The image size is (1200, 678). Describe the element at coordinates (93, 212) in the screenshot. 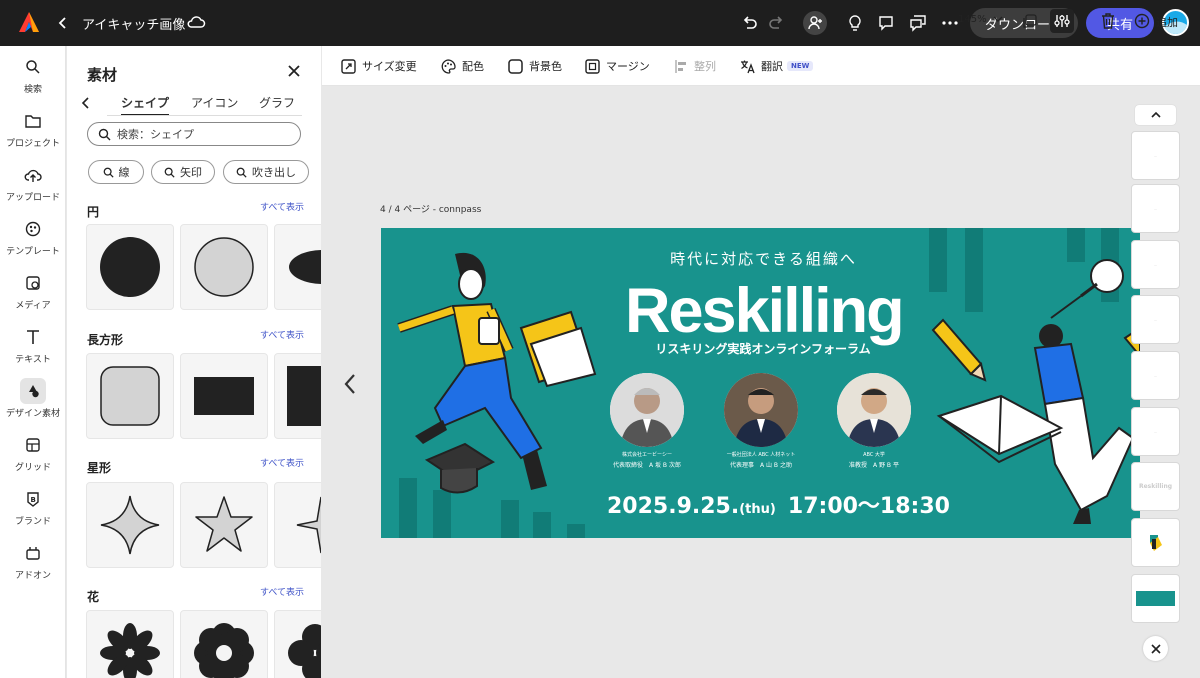

I see `section-title-circle: 円` at that location.